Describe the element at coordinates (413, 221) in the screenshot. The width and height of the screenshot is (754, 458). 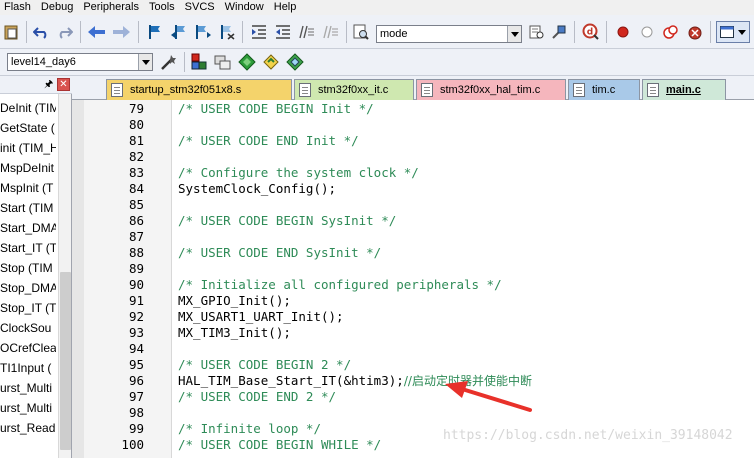
I see `code-line: 86 /* USER CODE BEGIN SysInit */` at that location.